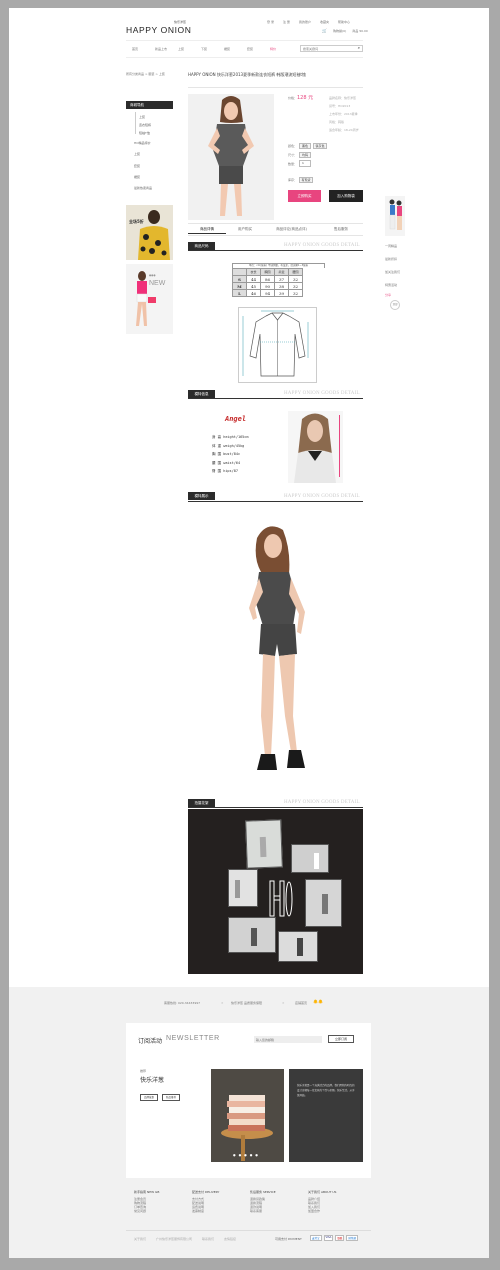 The image size is (500, 1270). Describe the element at coordinates (305, 98) in the screenshot. I see `price-value: 128 元` at that location.